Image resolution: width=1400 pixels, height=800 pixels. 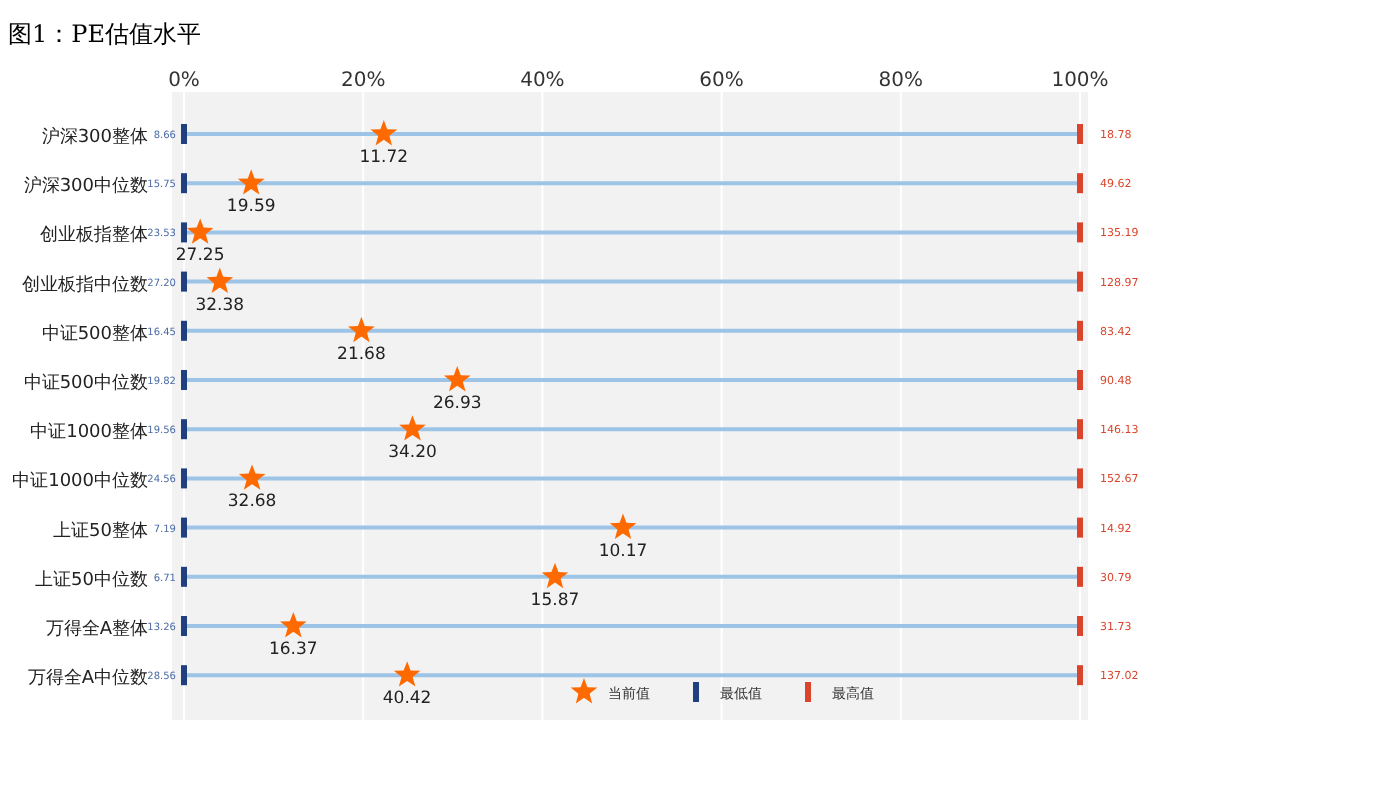 What do you see at coordinates (361, 354) in the screenshot?
I see `value-label: 21.68` at bounding box center [361, 354].